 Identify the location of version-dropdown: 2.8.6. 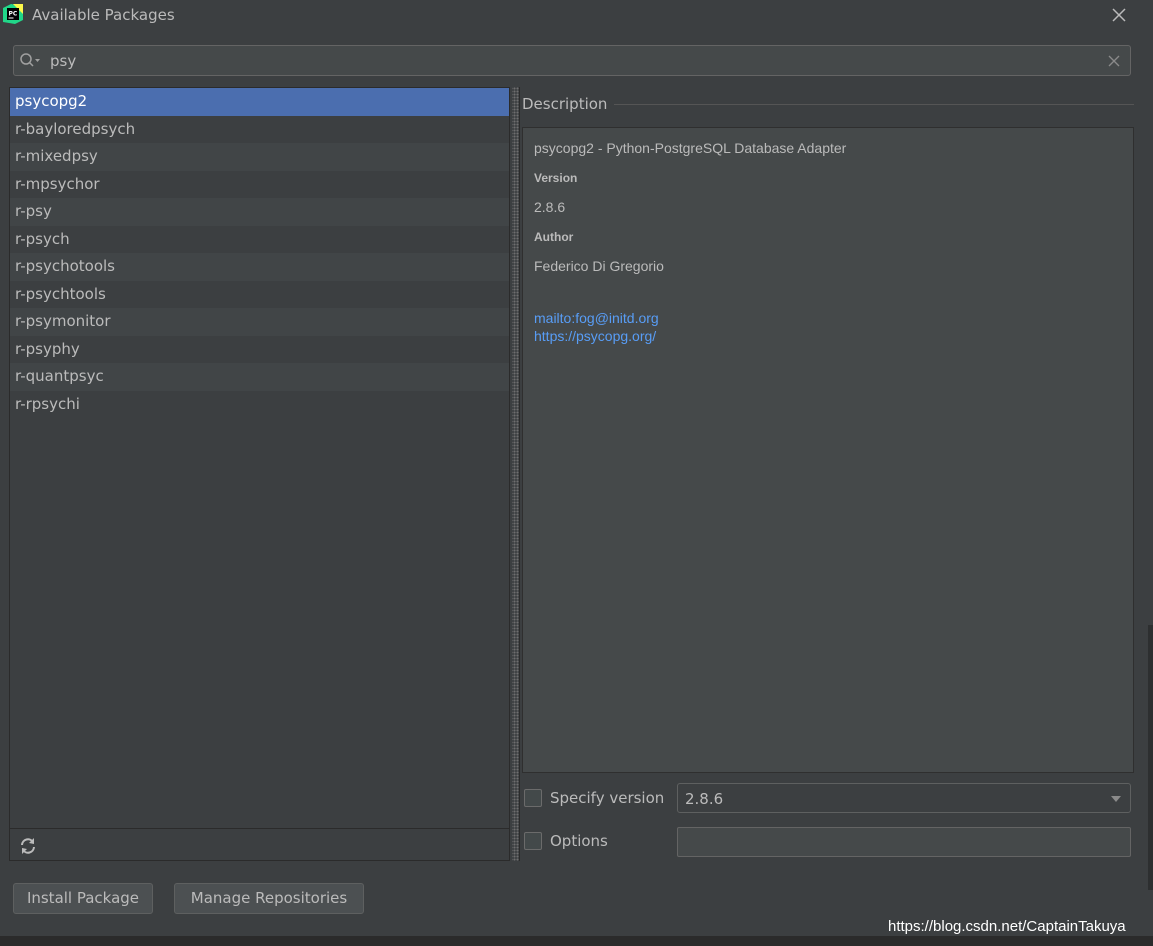
(904, 798).